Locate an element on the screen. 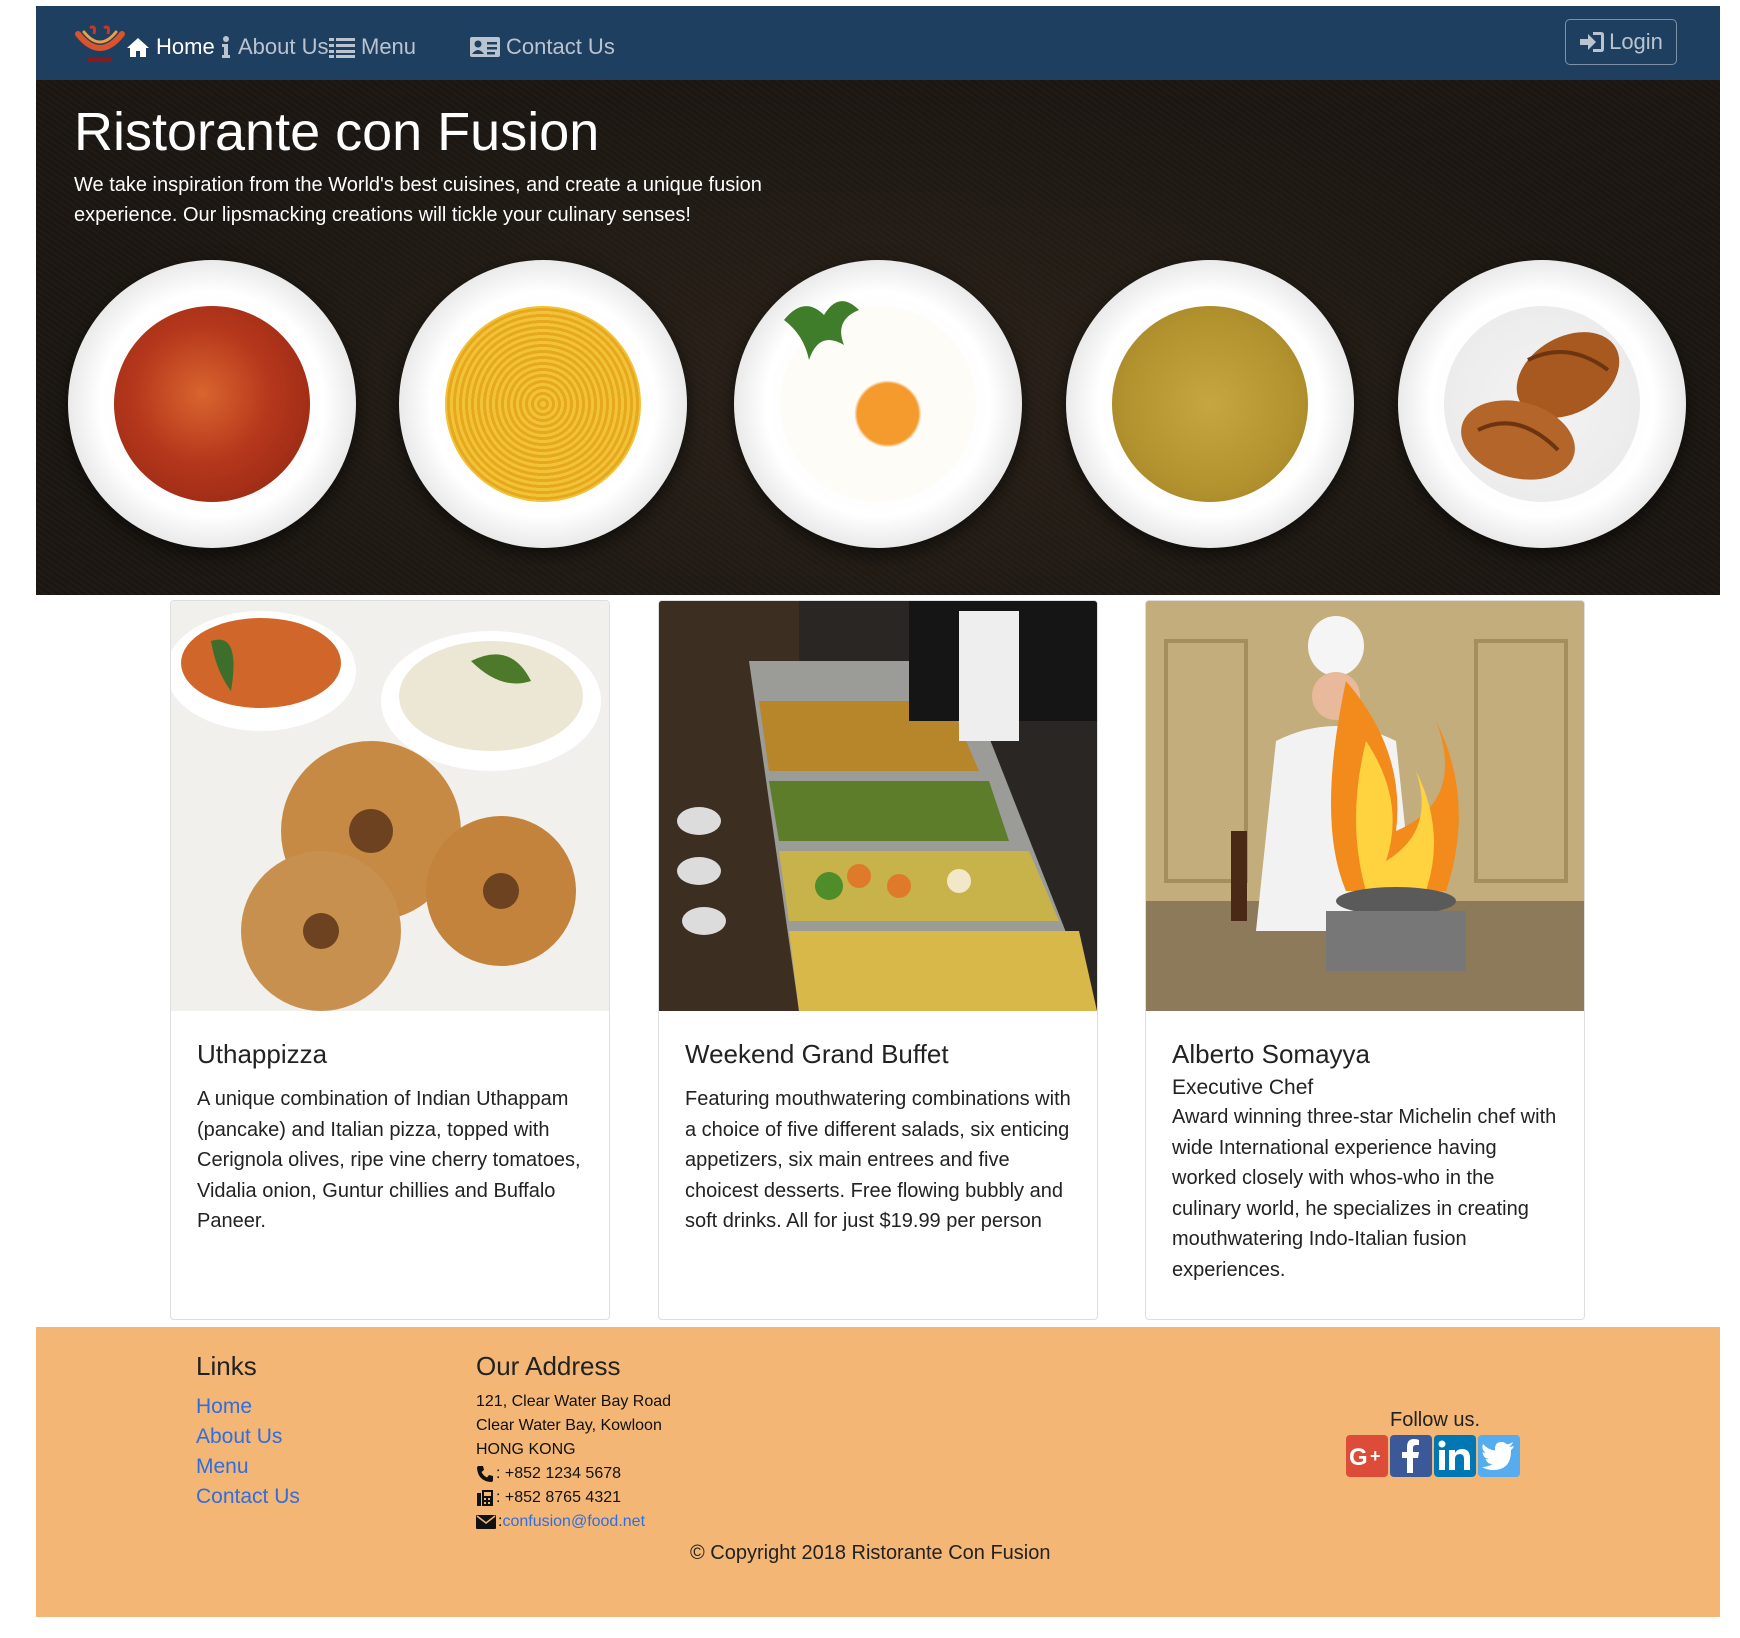 The width and height of the screenshot is (1740, 1638). home-icon is located at coordinates (138, 47).